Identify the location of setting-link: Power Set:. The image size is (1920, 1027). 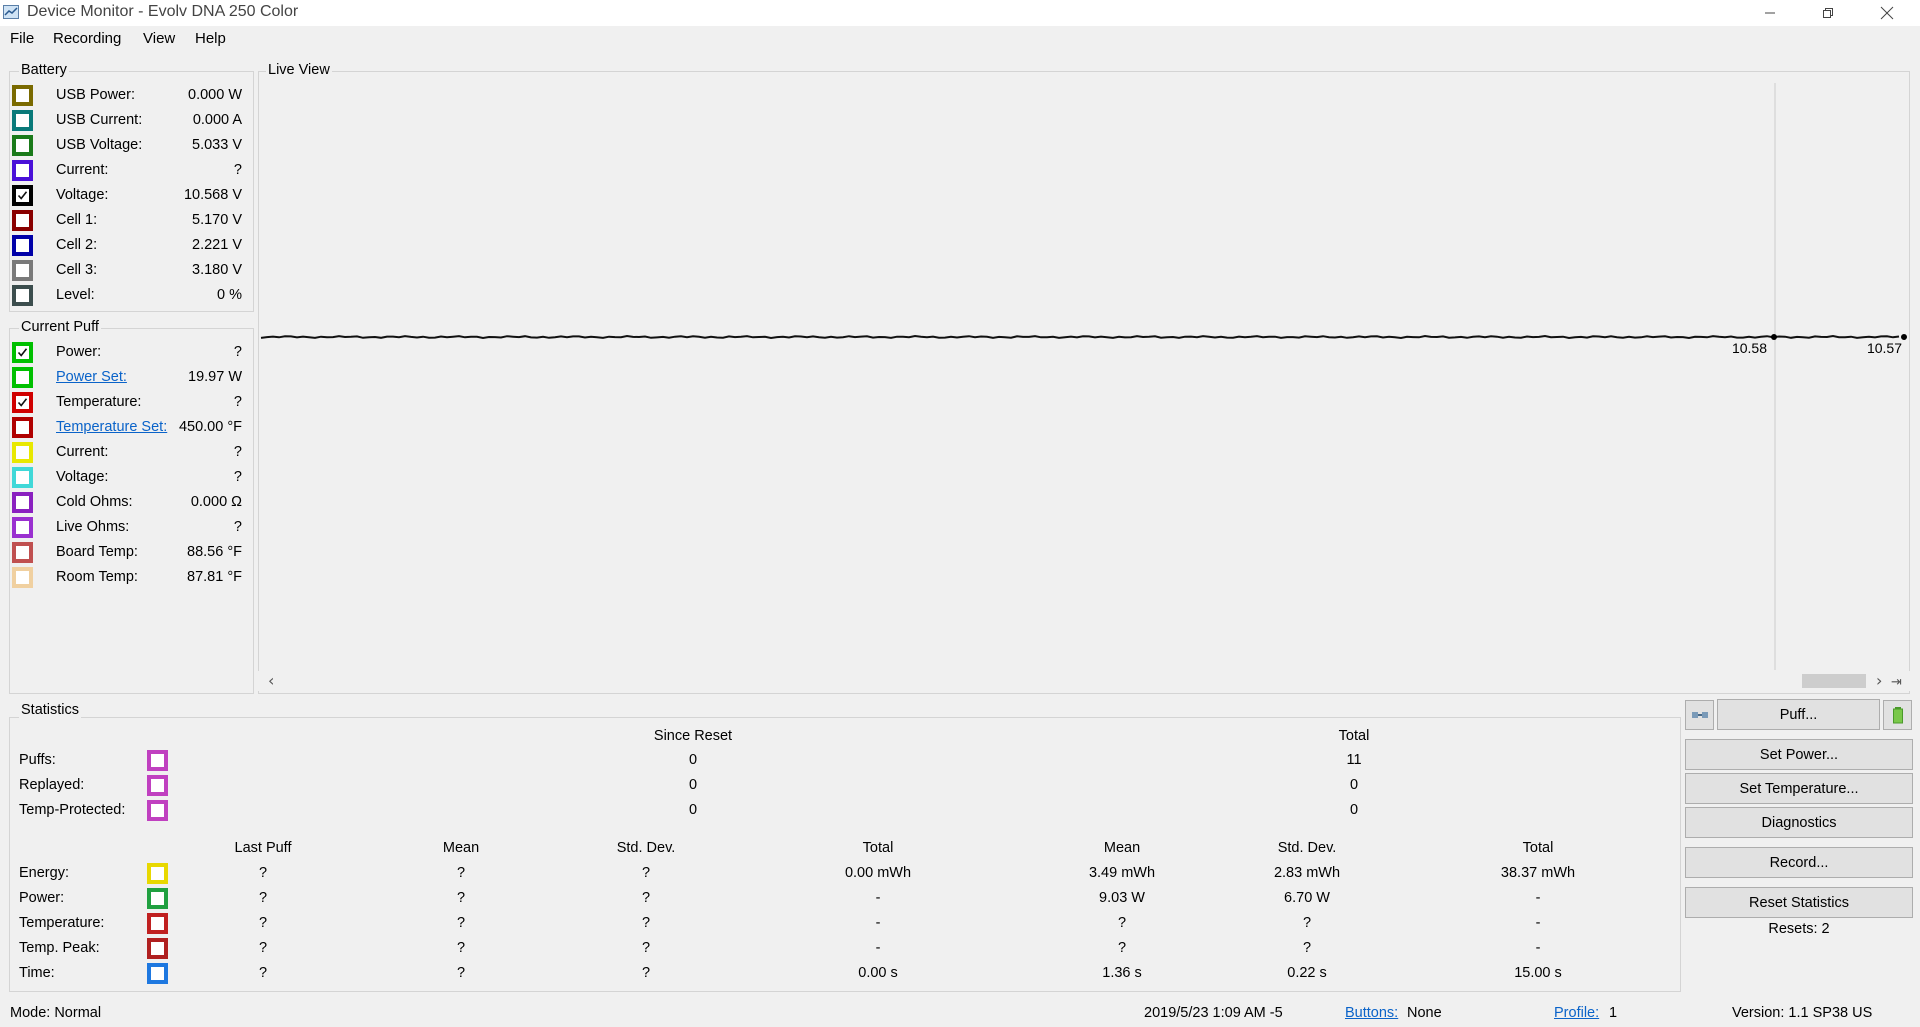
(91, 377).